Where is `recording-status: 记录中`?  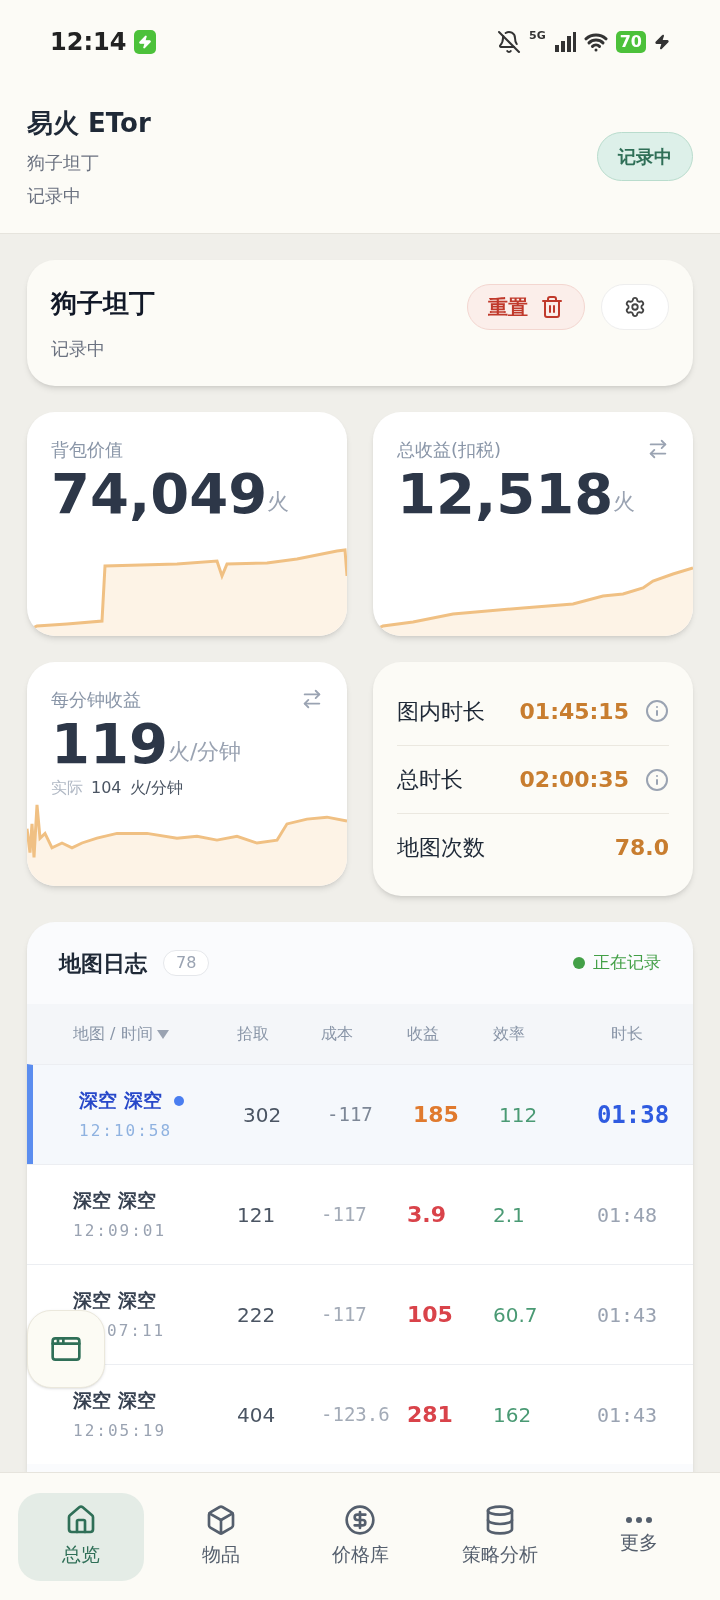
recording-status: 记录中 is located at coordinates (54, 196).